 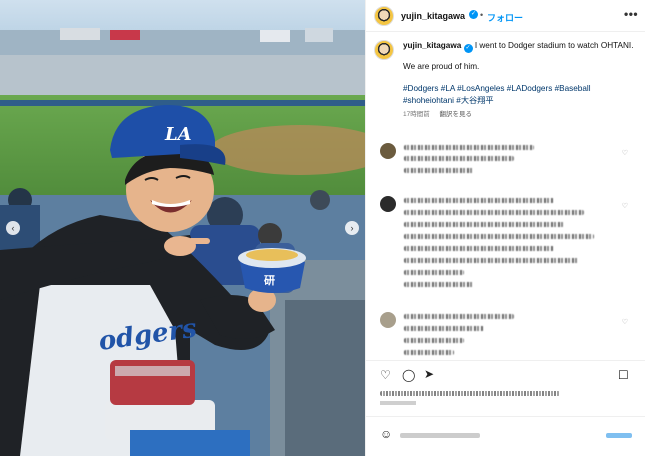 What do you see at coordinates (398, 403) in the screenshot?
I see `post-date-redacted` at bounding box center [398, 403].